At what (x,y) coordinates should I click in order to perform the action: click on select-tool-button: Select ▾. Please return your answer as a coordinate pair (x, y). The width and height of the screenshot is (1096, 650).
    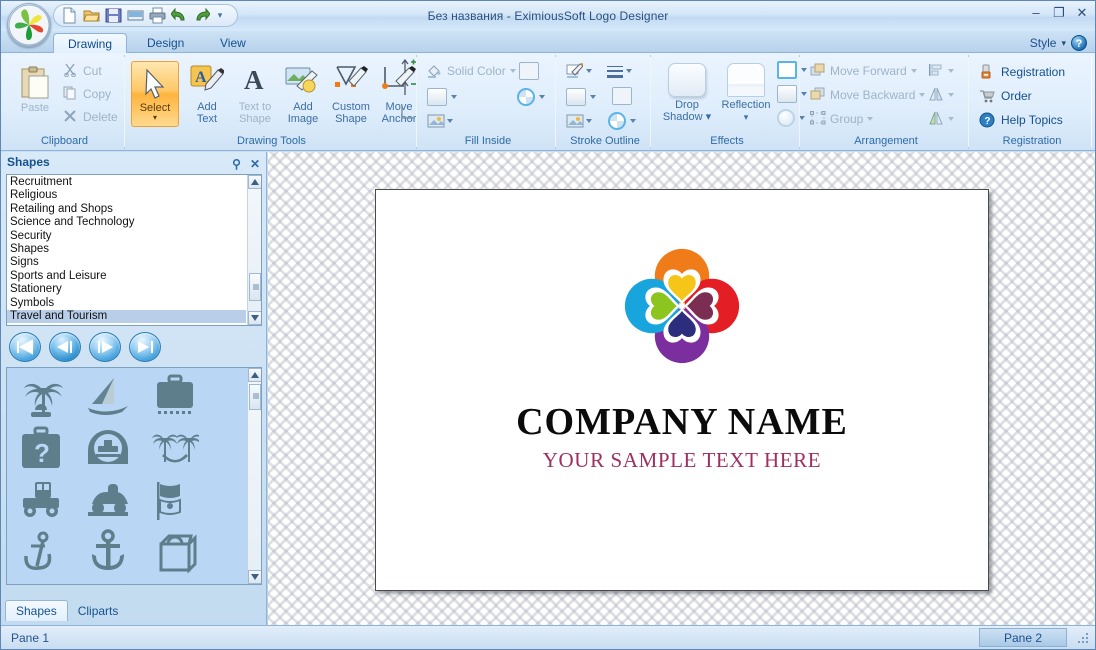
    Looking at the image, I should click on (155, 94).